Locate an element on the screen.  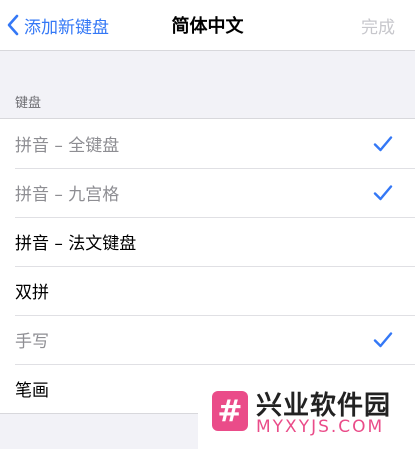
keyboard-row: 手写 is located at coordinates (207, 339).